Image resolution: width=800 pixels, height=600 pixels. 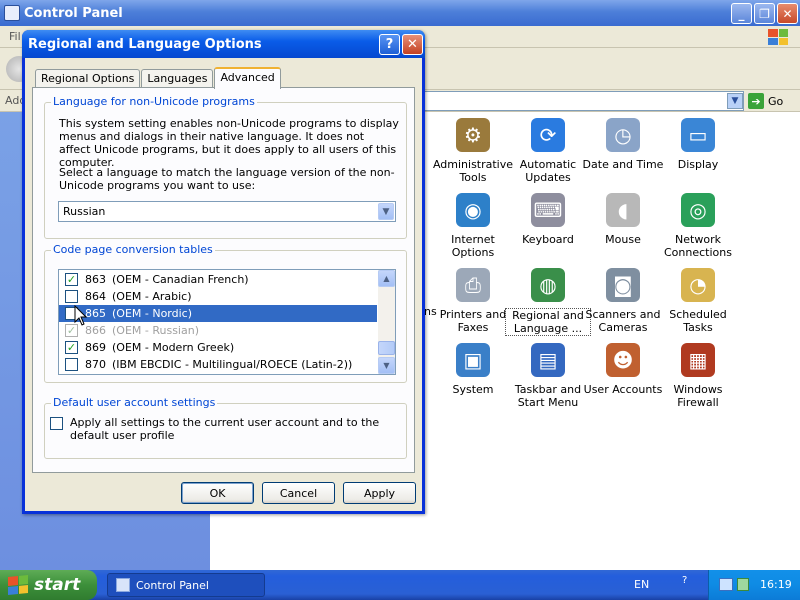 What do you see at coordinates (95, 313) in the screenshot?
I see `code-page-number: 865` at bounding box center [95, 313].